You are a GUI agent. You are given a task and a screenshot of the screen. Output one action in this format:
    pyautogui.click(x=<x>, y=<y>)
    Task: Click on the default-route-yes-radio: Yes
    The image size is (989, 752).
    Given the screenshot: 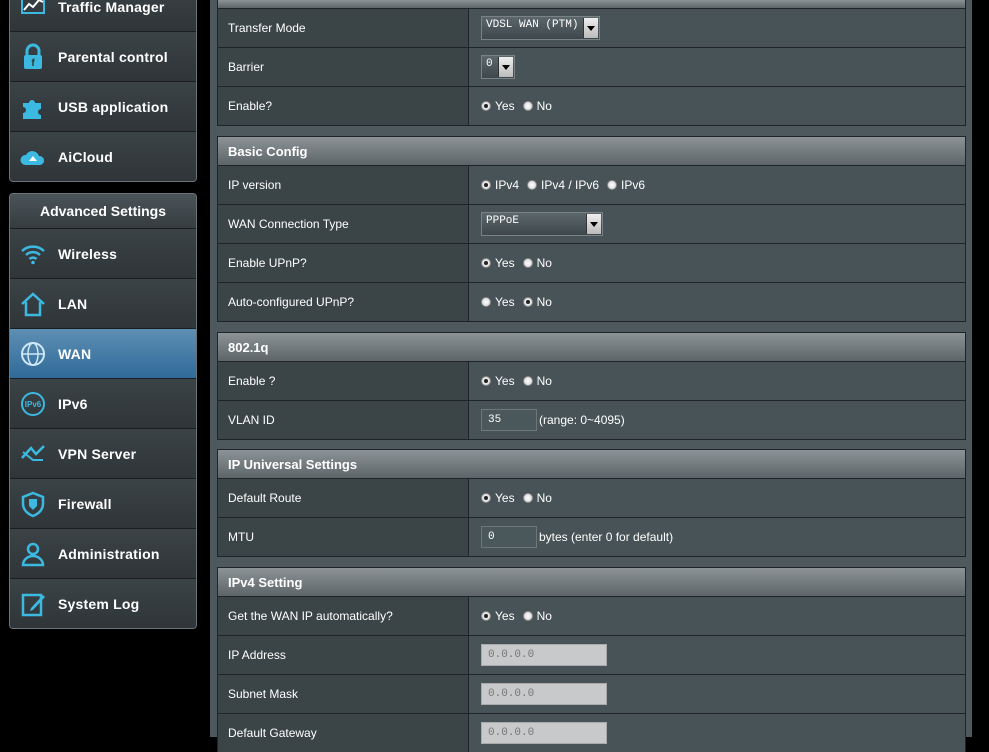 What is the action you would take?
    pyautogui.click(x=498, y=498)
    